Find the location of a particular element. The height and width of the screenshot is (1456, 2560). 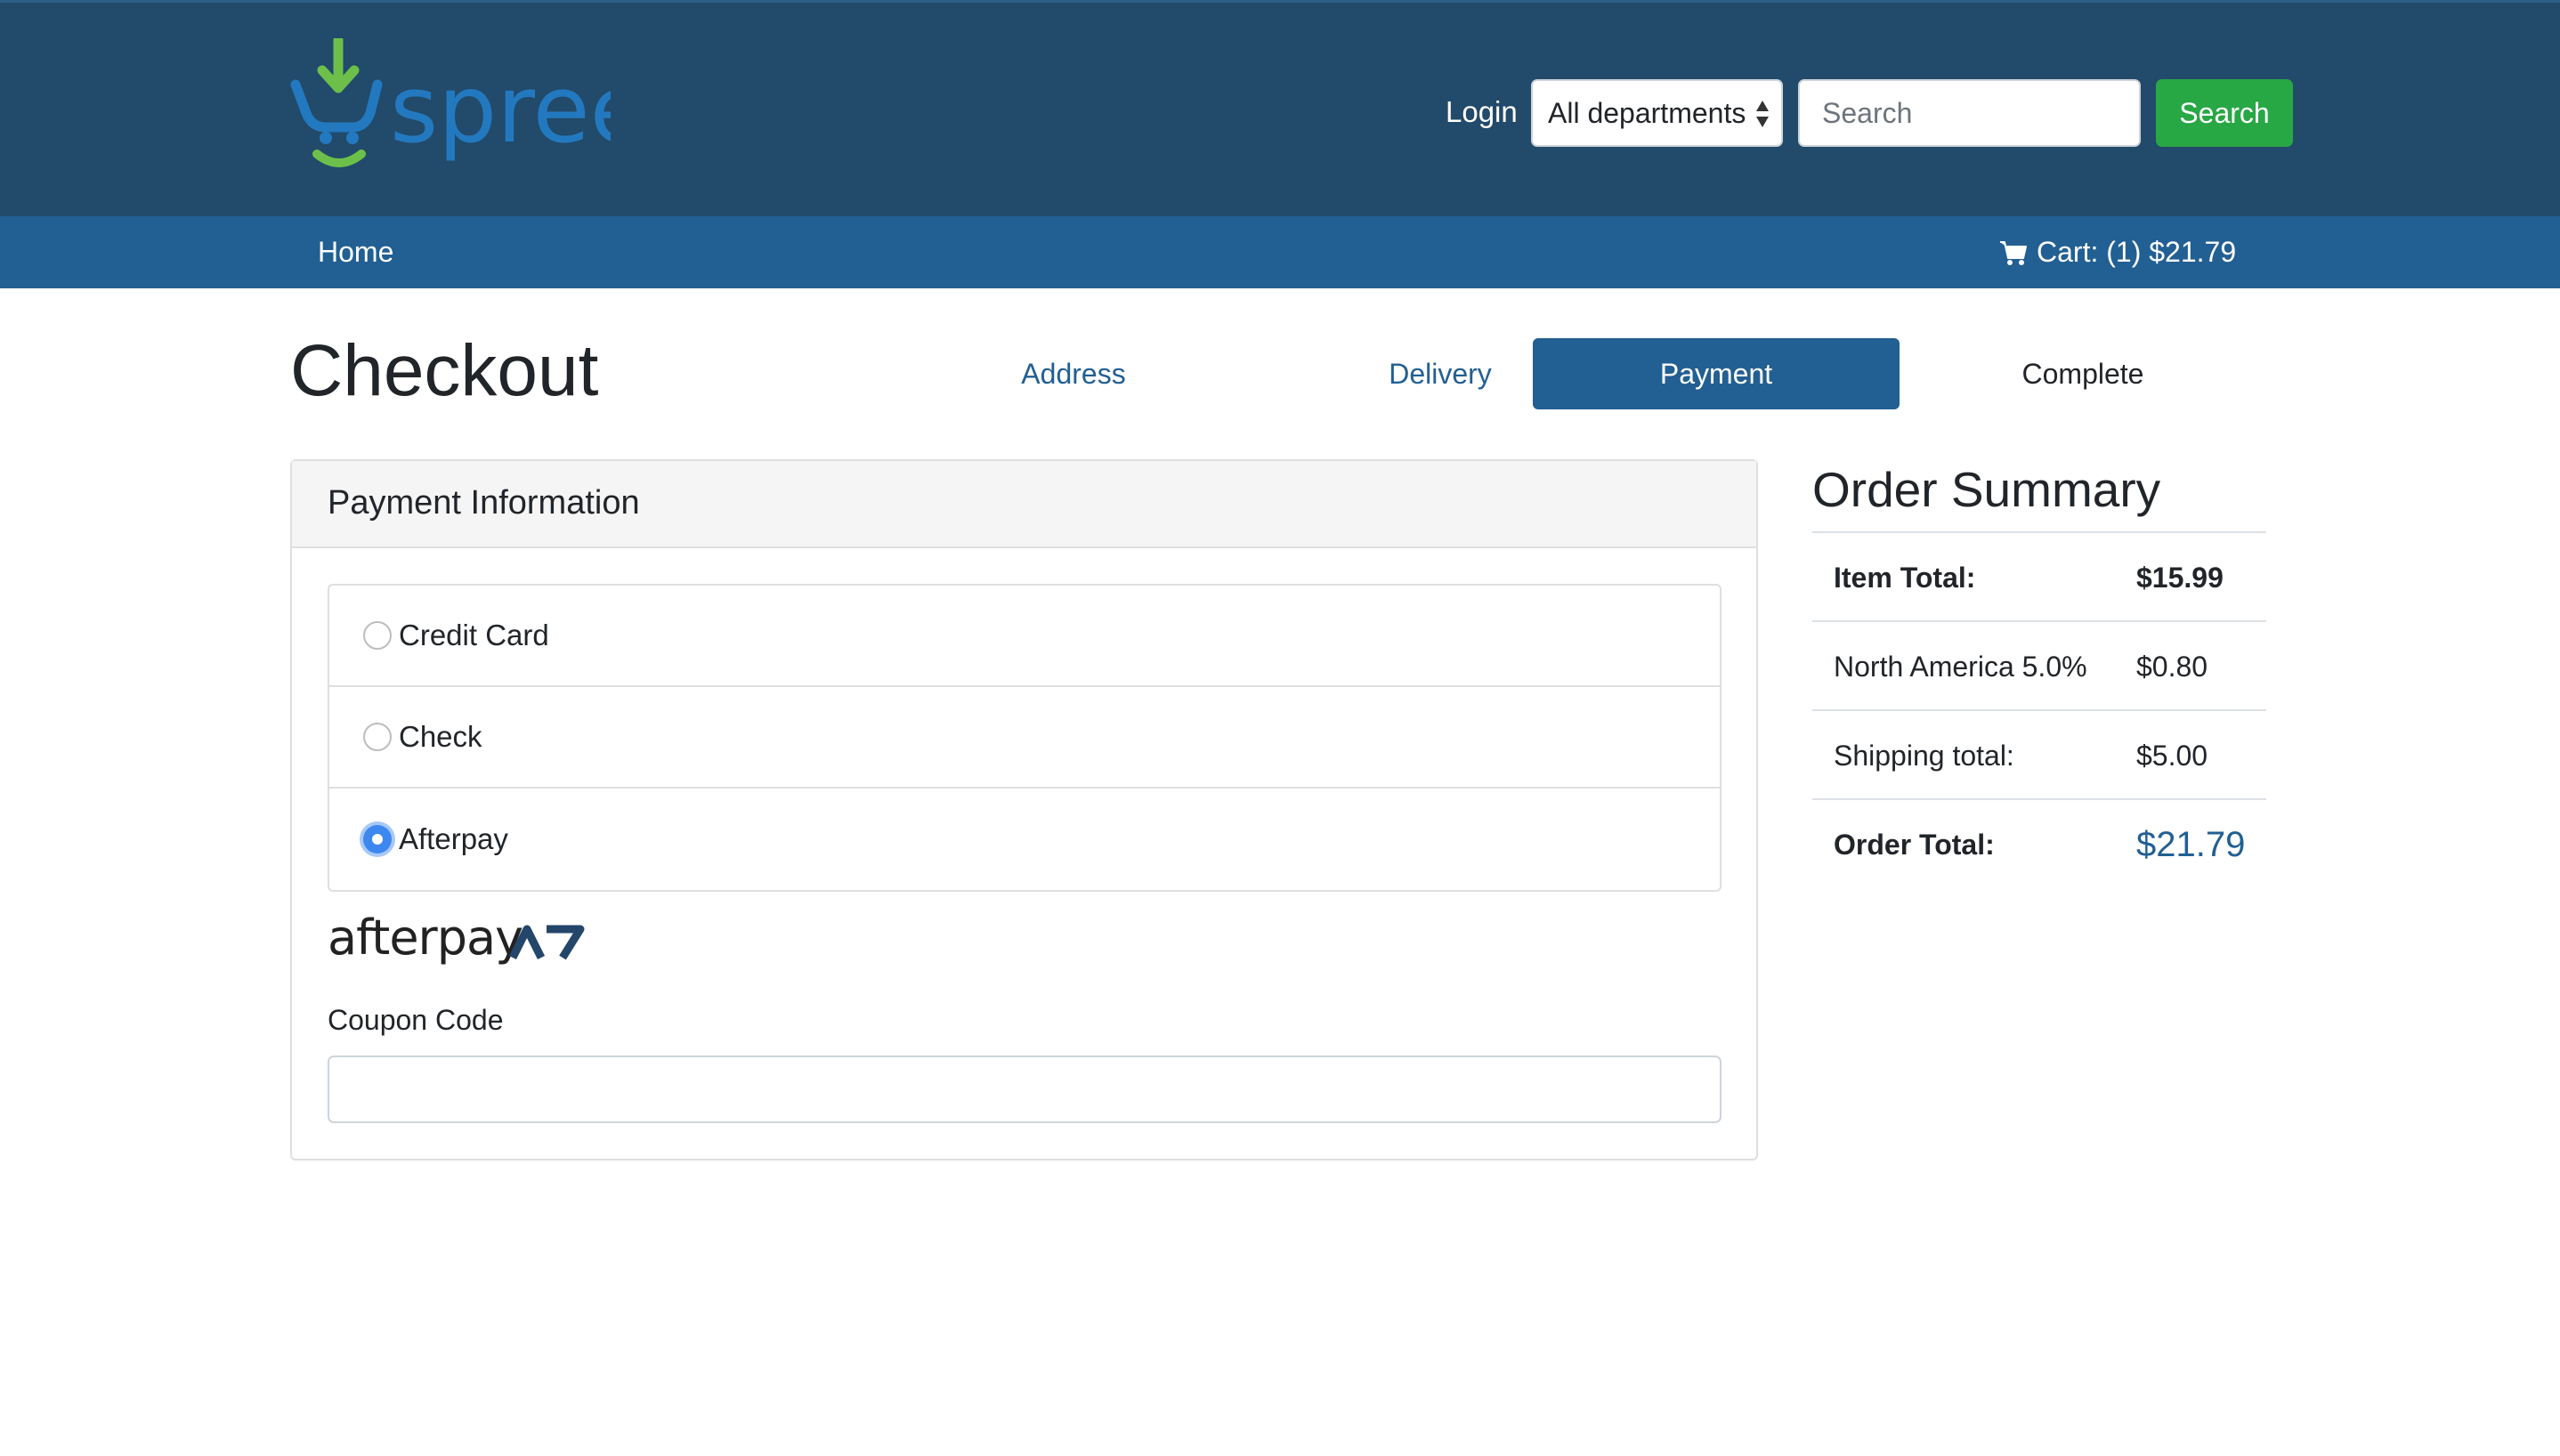

main-nav: Home Cart: (1) $21.79 is located at coordinates (1280, 252).